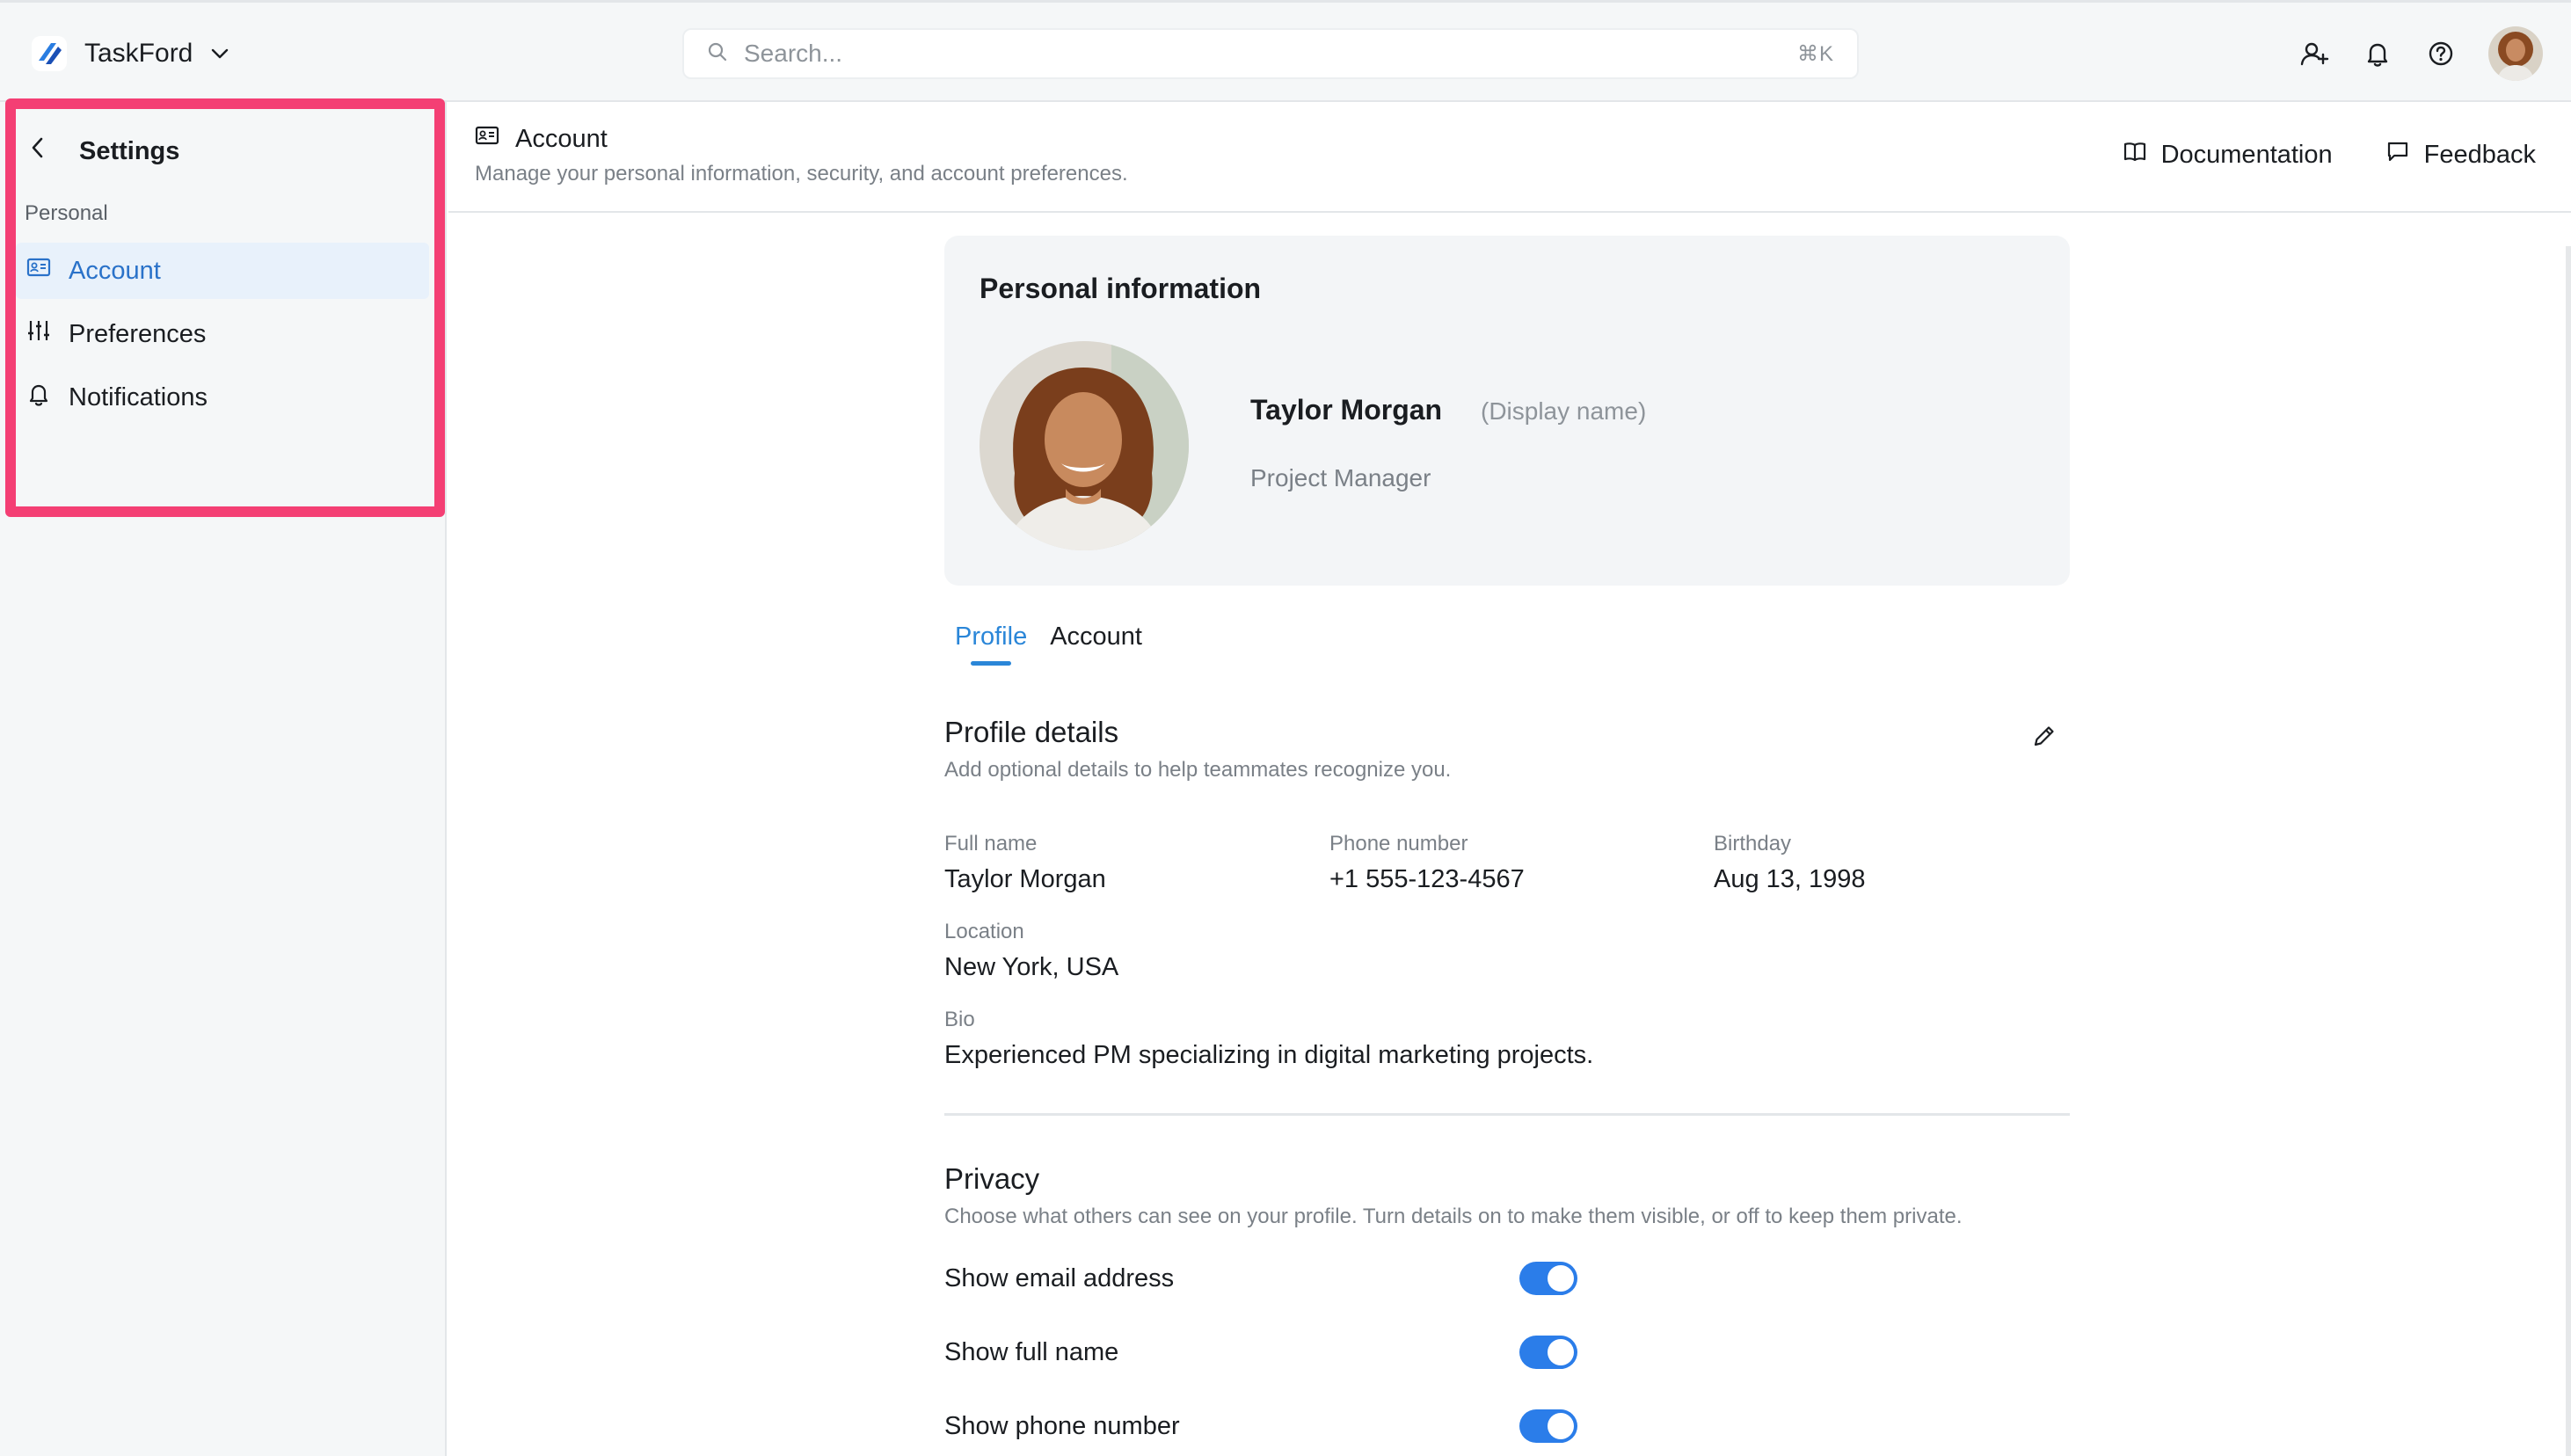 This screenshot has width=2571, height=1456. What do you see at coordinates (1548, 1278) in the screenshot?
I see `show-email-toggle` at bounding box center [1548, 1278].